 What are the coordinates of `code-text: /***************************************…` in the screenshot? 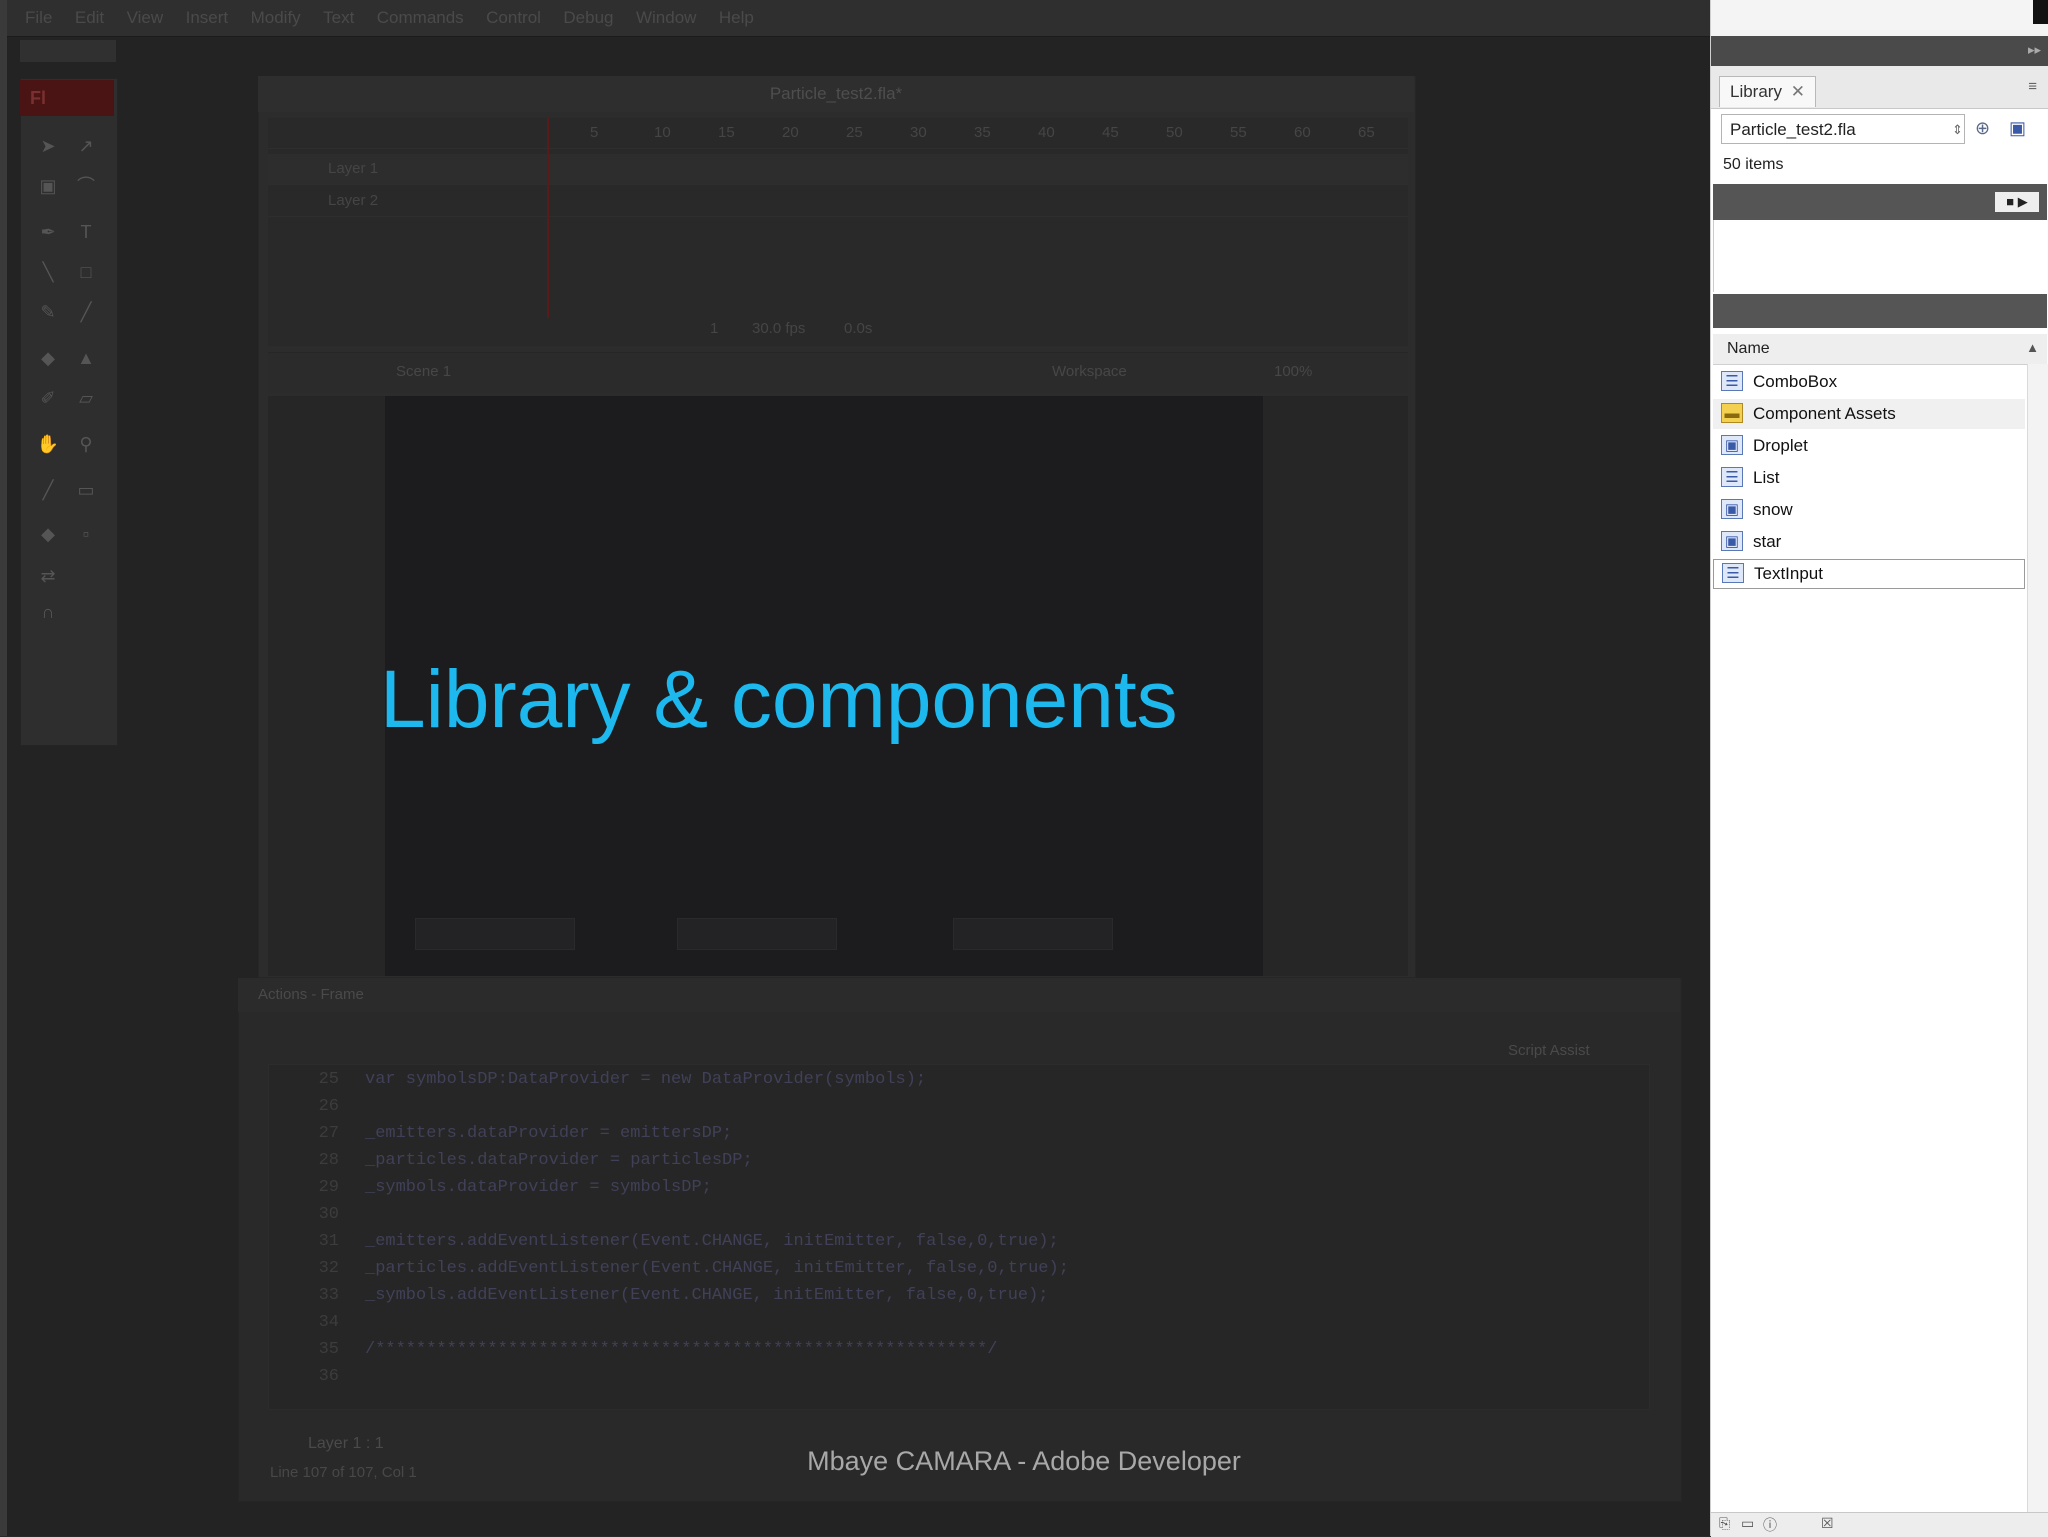 It's located at (681, 1349).